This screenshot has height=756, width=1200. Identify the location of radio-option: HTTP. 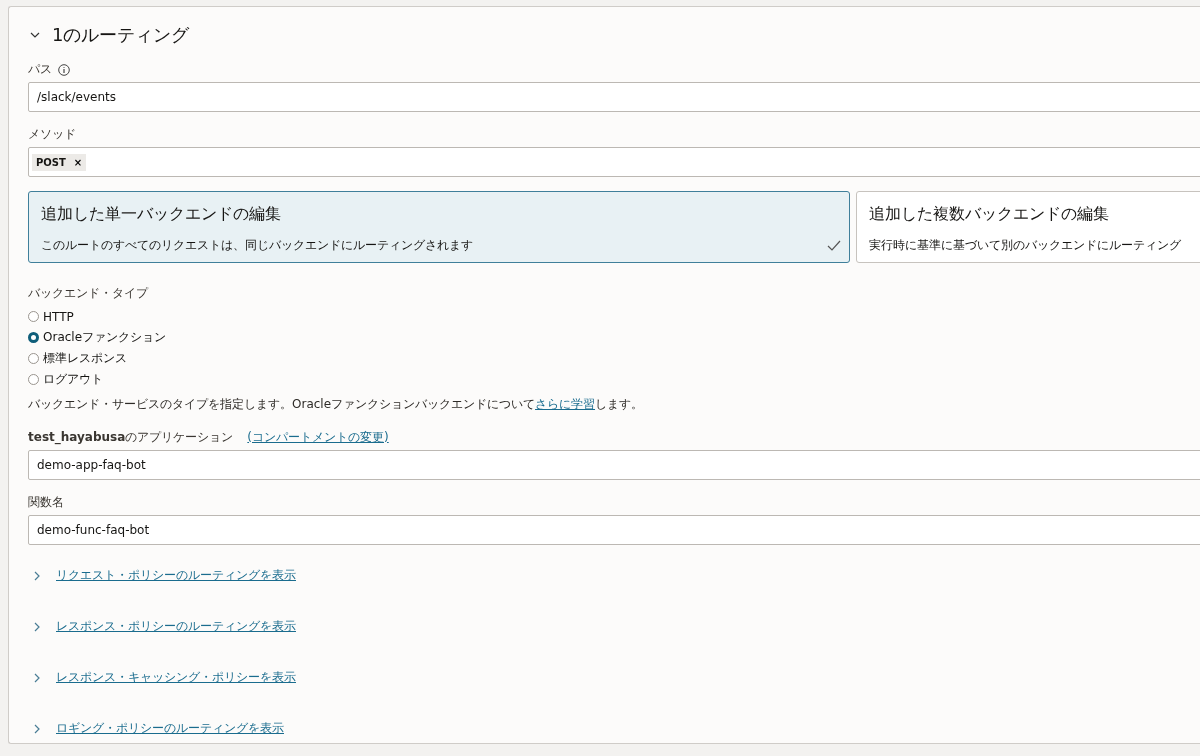
(614, 316).